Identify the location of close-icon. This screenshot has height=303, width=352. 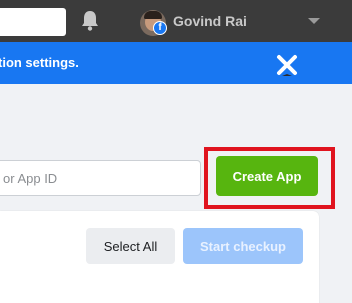
(287, 65).